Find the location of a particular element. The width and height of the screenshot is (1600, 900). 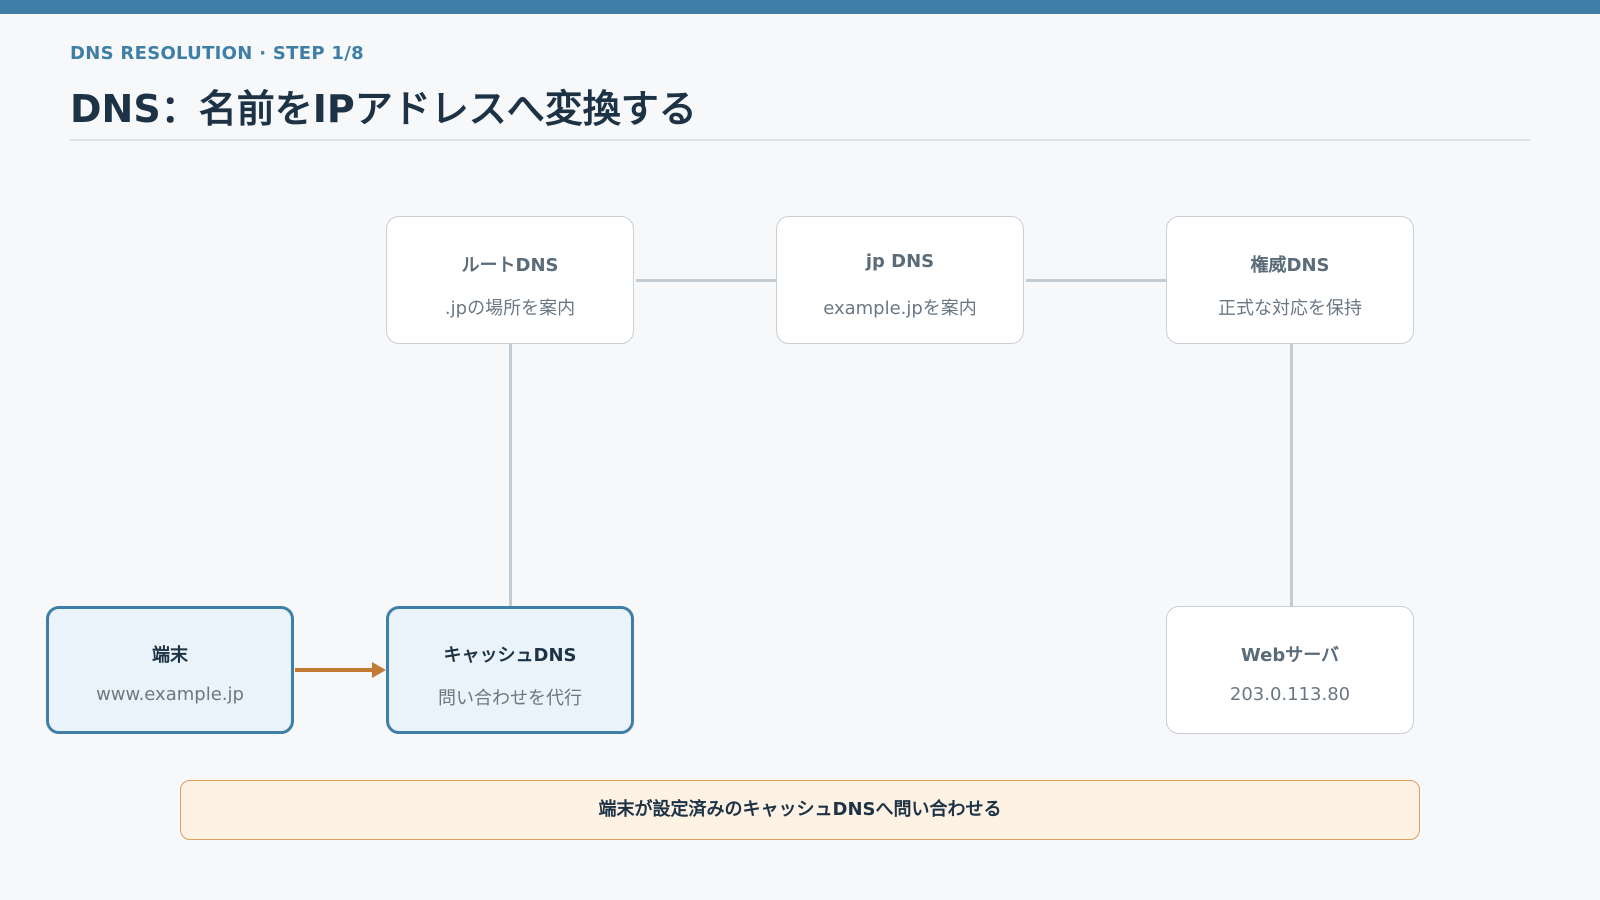

connector-jp-authoritative is located at coordinates (1098, 280).